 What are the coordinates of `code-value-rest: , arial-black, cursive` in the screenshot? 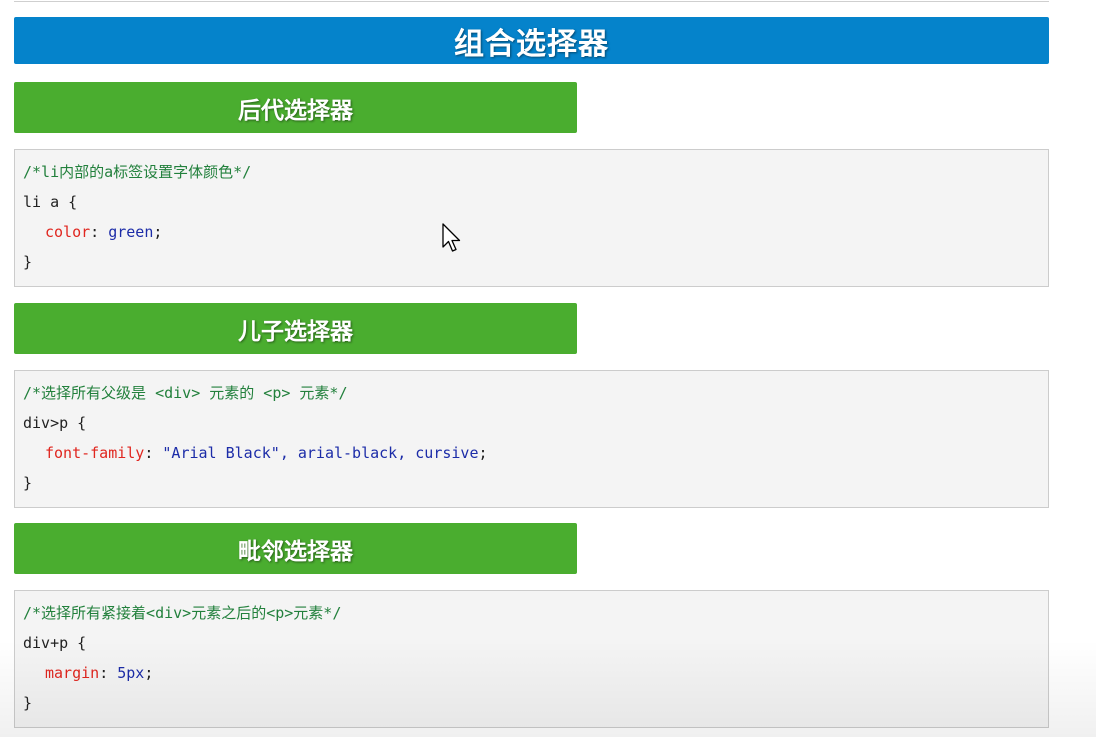 It's located at (379, 453).